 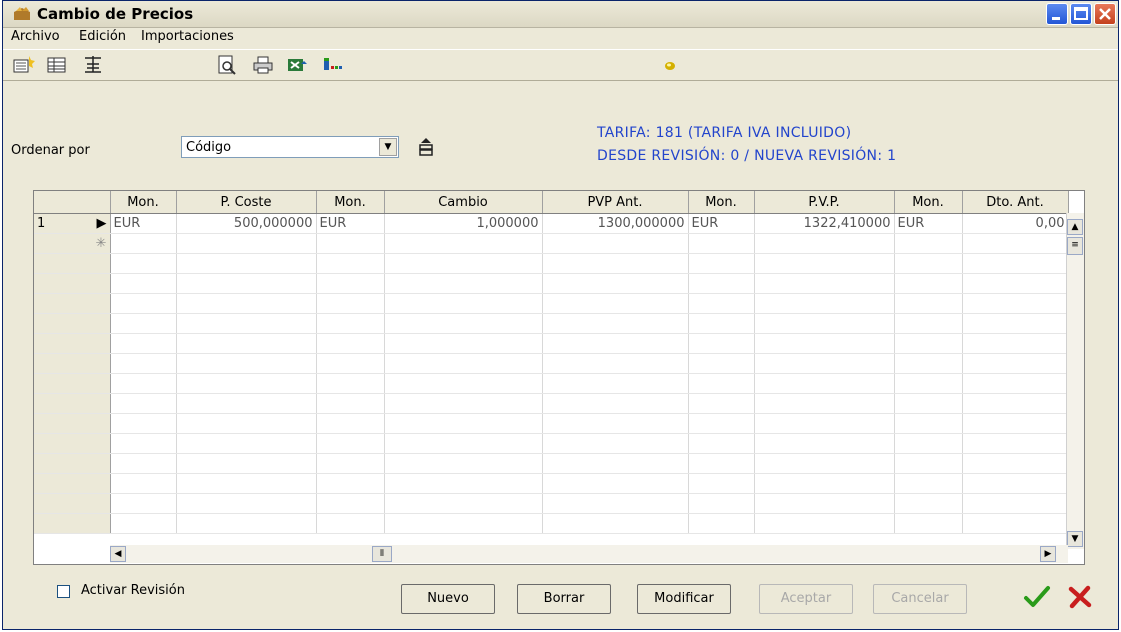 I want to click on menu-archivo: Archivo, so click(x=35, y=36).